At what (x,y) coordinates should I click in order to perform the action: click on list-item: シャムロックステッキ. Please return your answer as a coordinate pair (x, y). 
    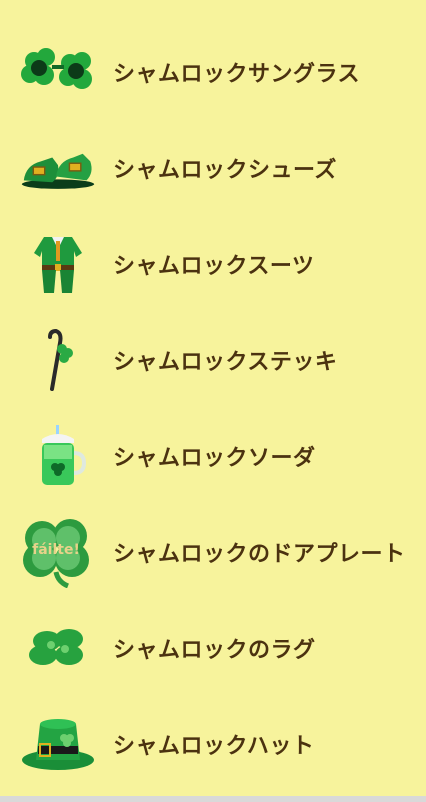
    Looking at the image, I should click on (213, 360).